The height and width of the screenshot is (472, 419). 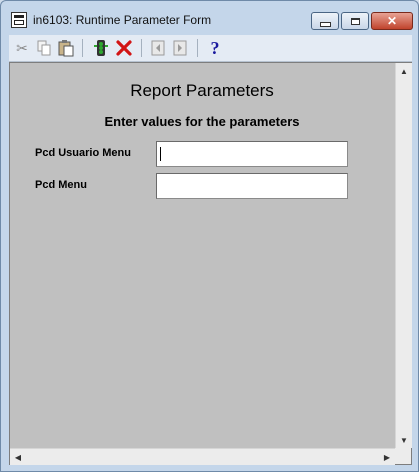 I want to click on title-bar: in6103: Runtime Parameter Form ✕, so click(x=209, y=18).